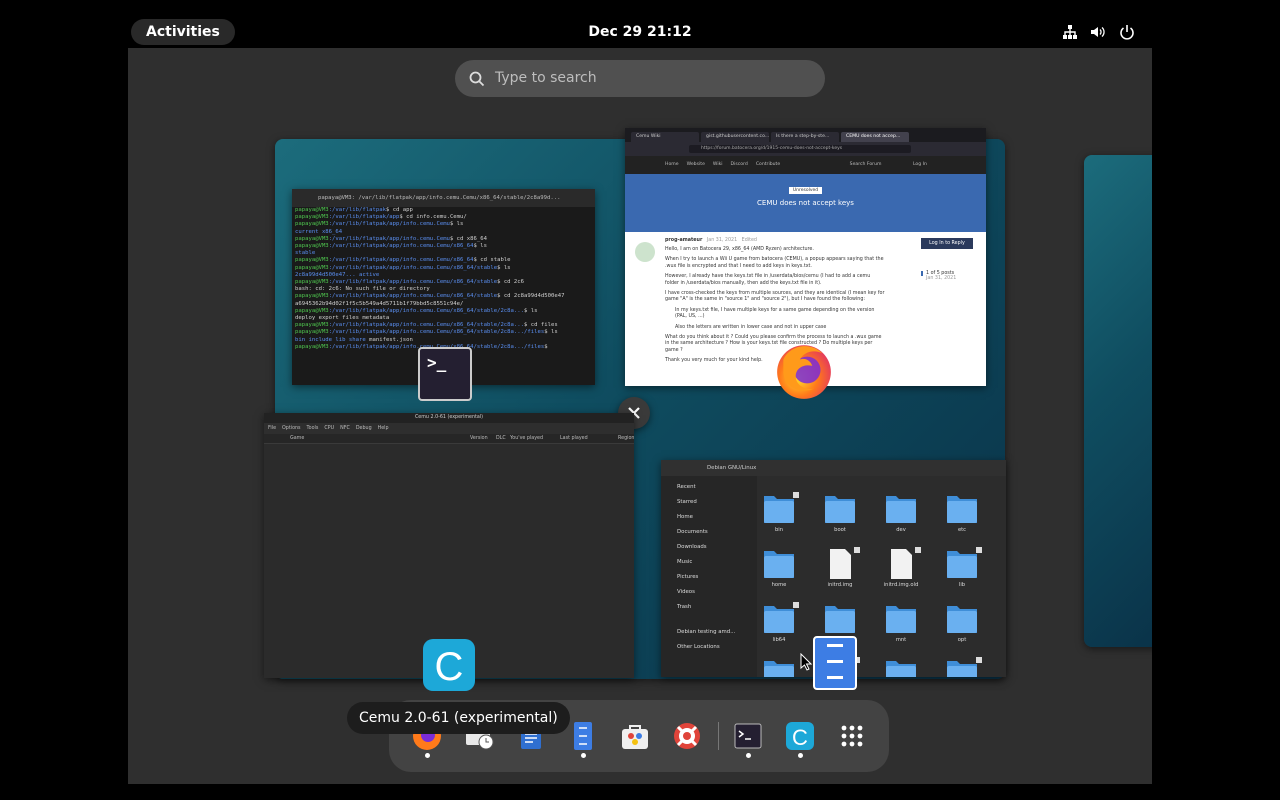  Describe the element at coordinates (383, 428) in the screenshot. I see `cemu-menu-item: Help` at that location.